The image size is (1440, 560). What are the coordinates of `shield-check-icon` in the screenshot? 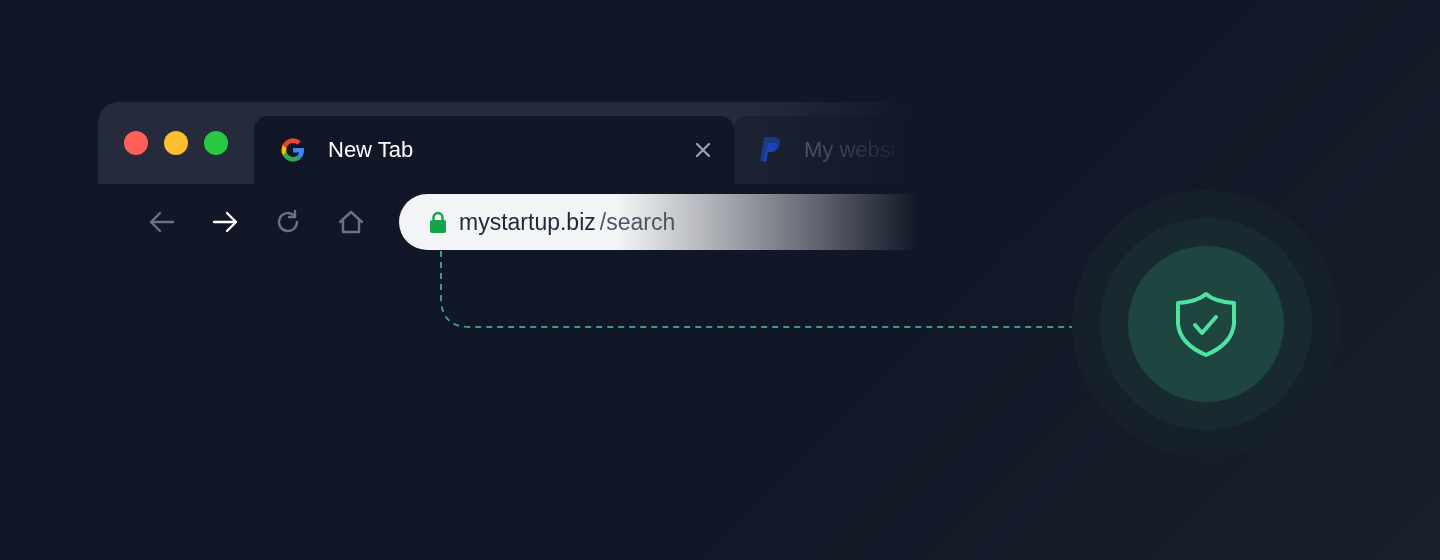 It's located at (1206, 324).